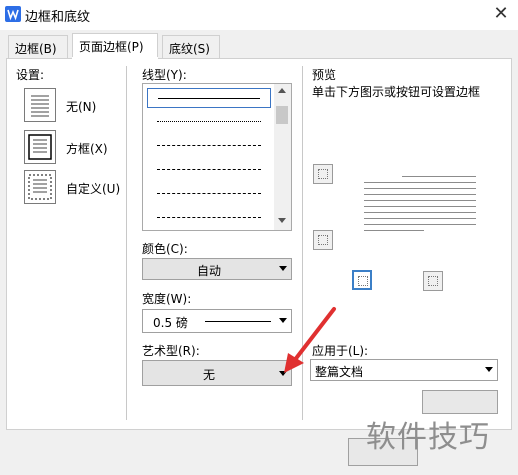  I want to click on line-style-label: 线型(Y):, so click(164, 75).